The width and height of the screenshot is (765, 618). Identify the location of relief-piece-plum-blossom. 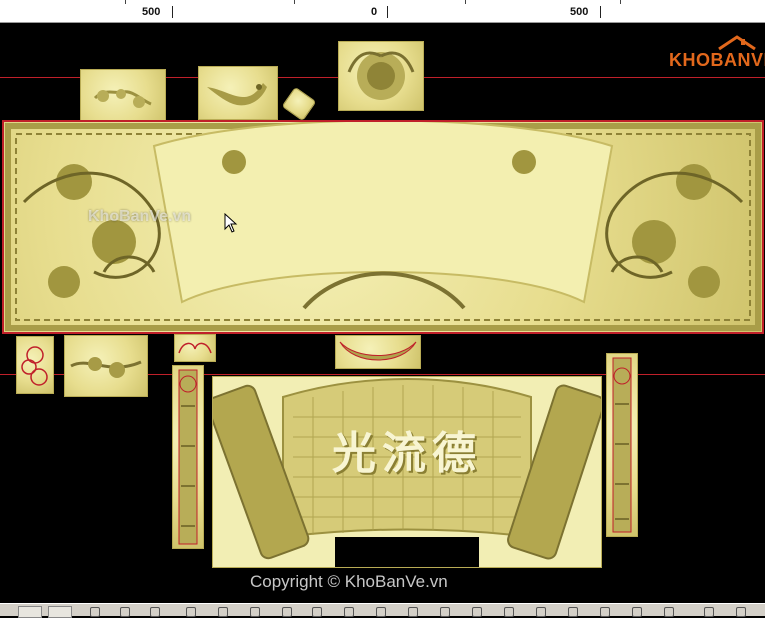
(35, 365).